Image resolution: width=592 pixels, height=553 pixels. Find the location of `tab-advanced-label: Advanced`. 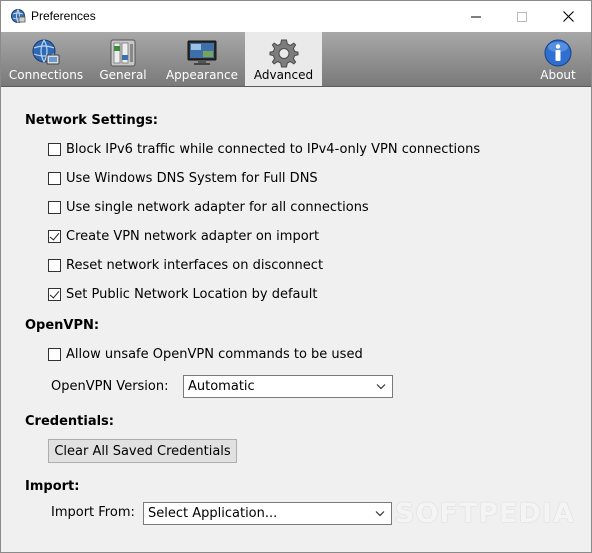

tab-advanced-label: Advanced is located at coordinates (283, 75).